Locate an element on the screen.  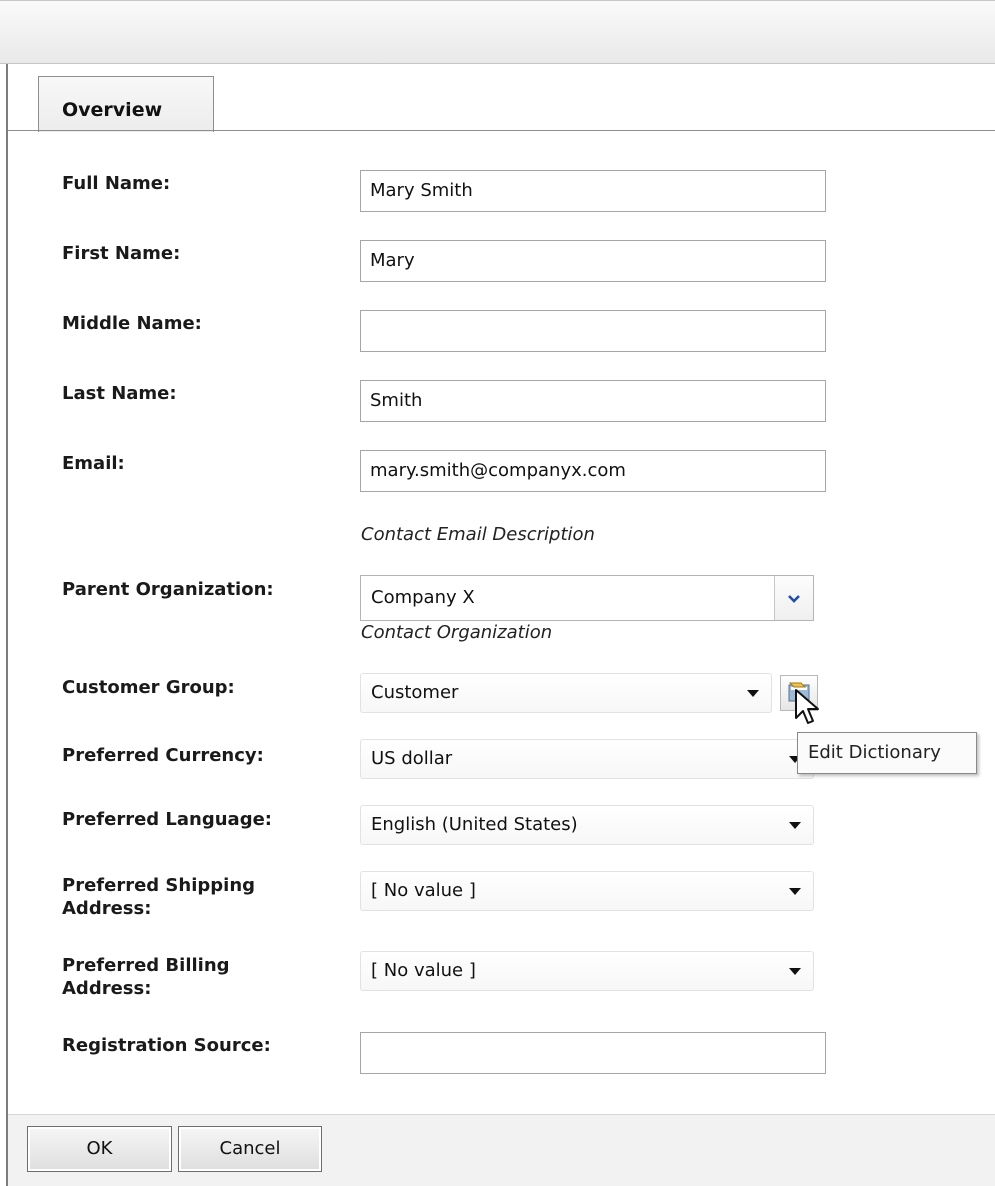
preferred-language-value: English (United States) is located at coordinates (474, 824).